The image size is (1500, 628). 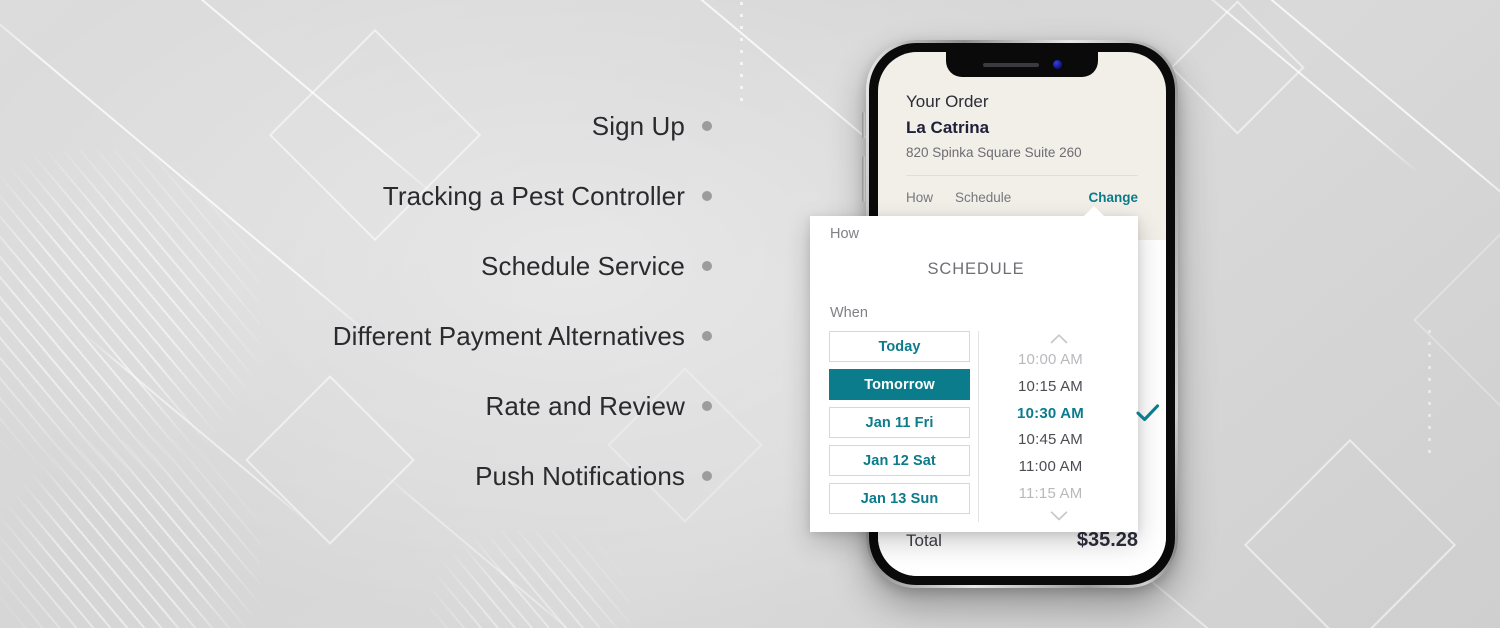 I want to click on day-option-label: Jan 12 Sat, so click(x=899, y=460).